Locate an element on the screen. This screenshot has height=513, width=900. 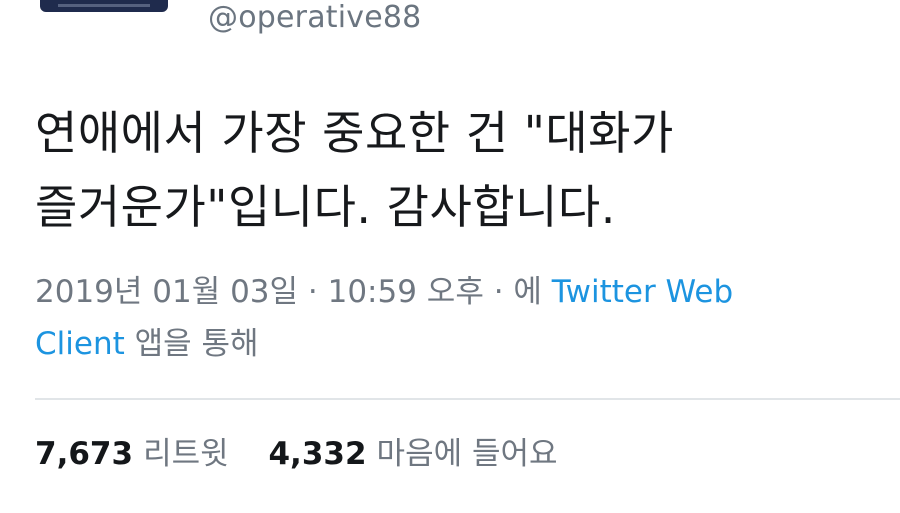
tweet-metadata-line-2: Client 앱을 통해 is located at coordinates (455, 344).